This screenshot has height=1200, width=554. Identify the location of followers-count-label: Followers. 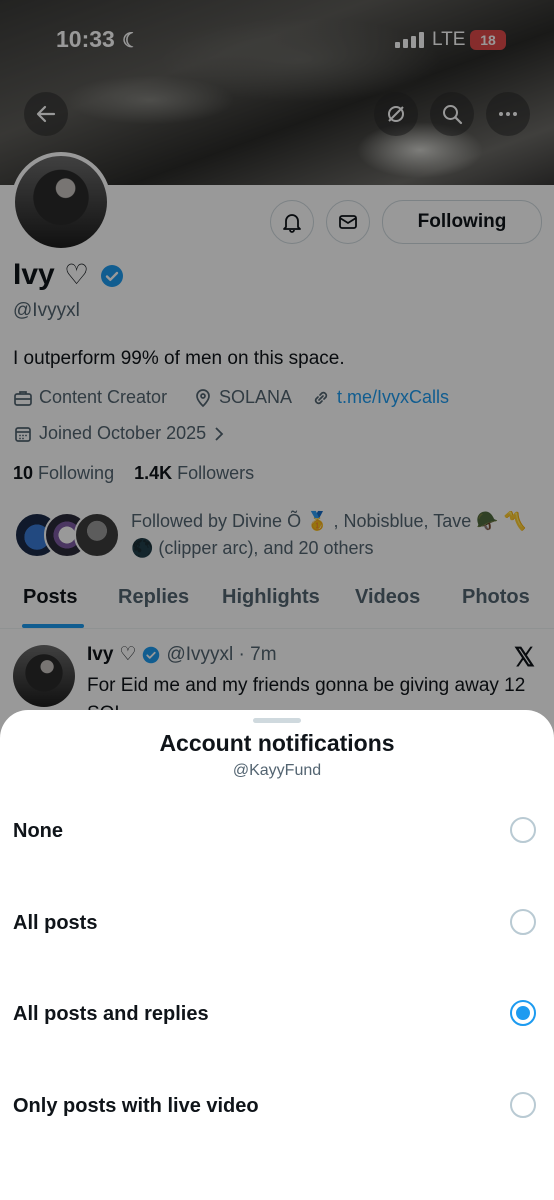
(216, 473).